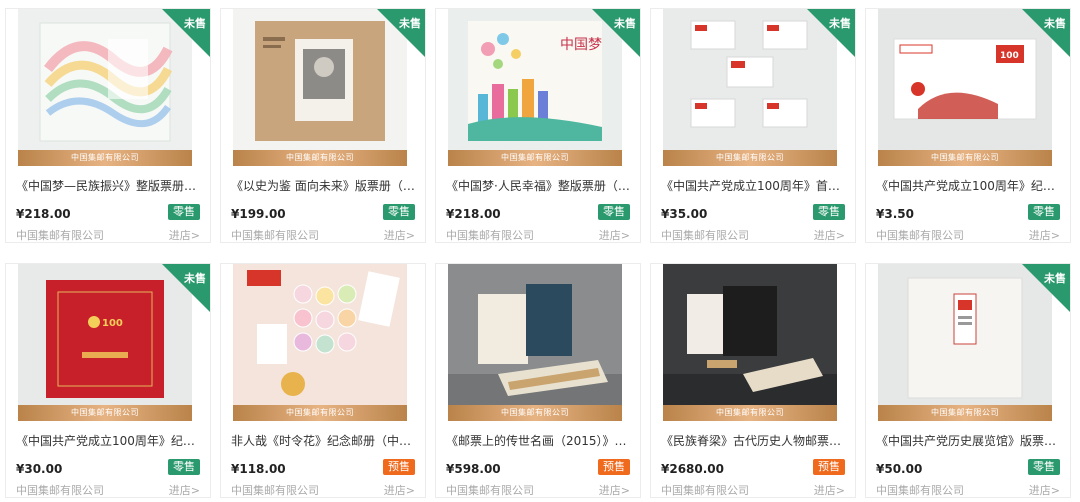 The height and width of the screenshot is (502, 1080). I want to click on product-price: ¥2680.00, so click(693, 469).